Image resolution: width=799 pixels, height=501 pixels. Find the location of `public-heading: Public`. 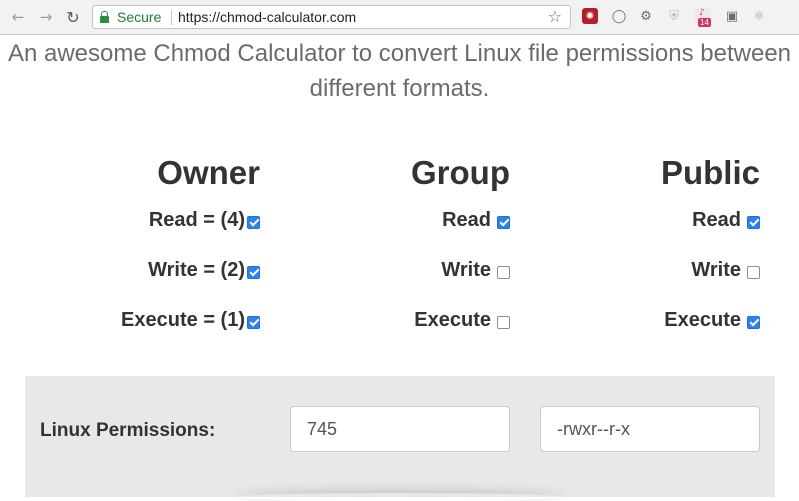

public-heading: Public is located at coordinates (710, 172).